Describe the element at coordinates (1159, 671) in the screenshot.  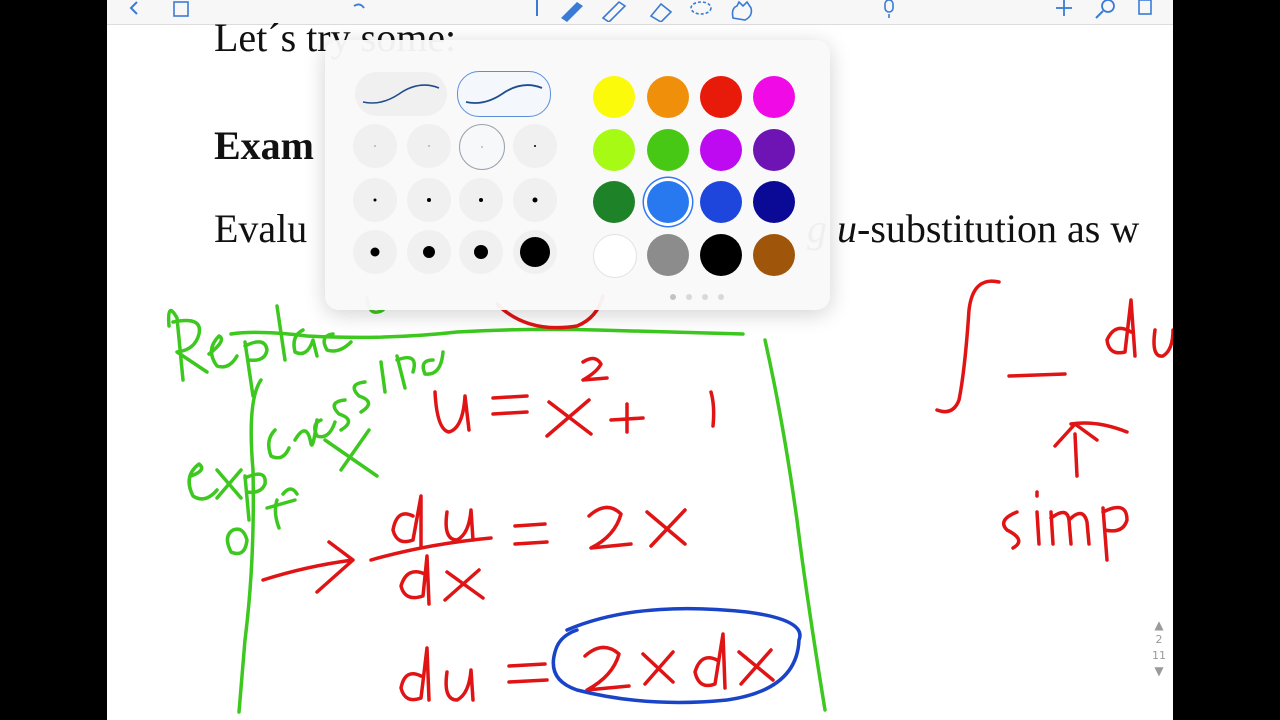
I see `page-down-icon: ▼` at that location.